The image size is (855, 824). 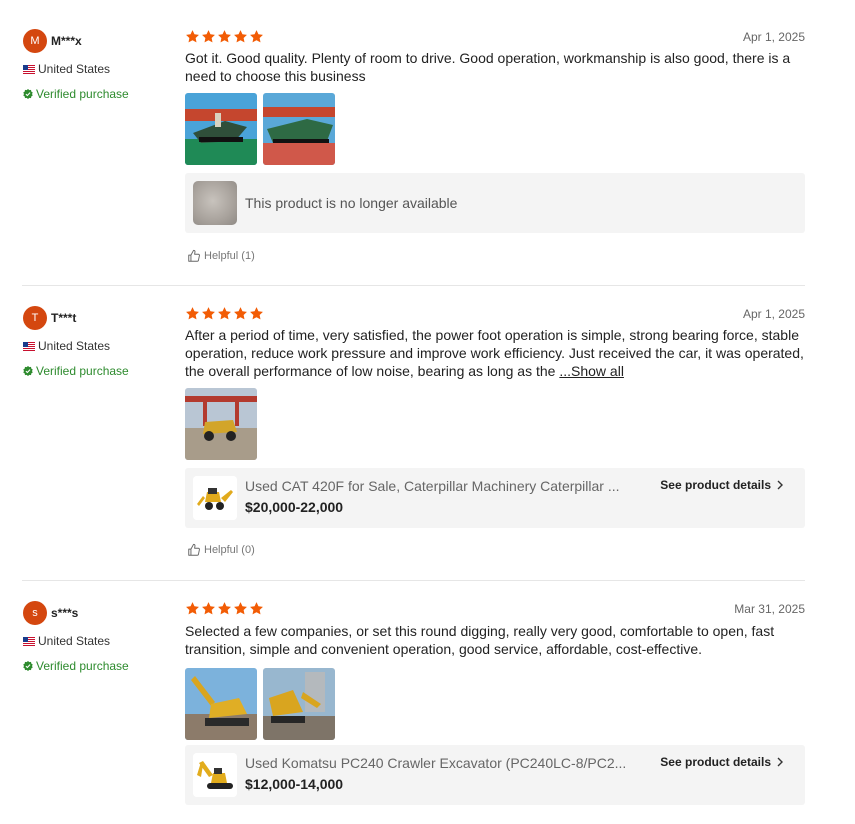 What do you see at coordinates (294, 507) in the screenshot?
I see `product-price: $20,000-22,000` at bounding box center [294, 507].